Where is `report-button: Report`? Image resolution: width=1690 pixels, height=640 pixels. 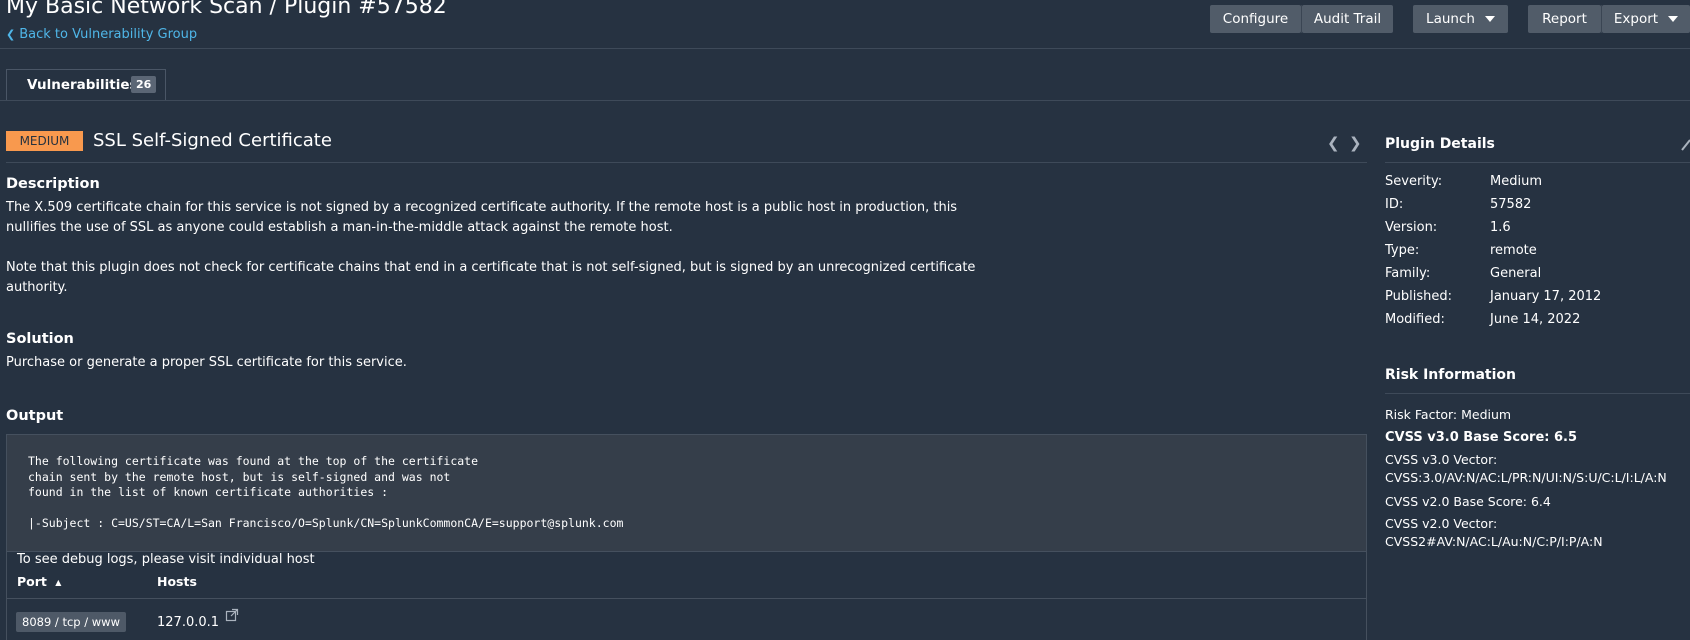 report-button: Report is located at coordinates (1564, 19).